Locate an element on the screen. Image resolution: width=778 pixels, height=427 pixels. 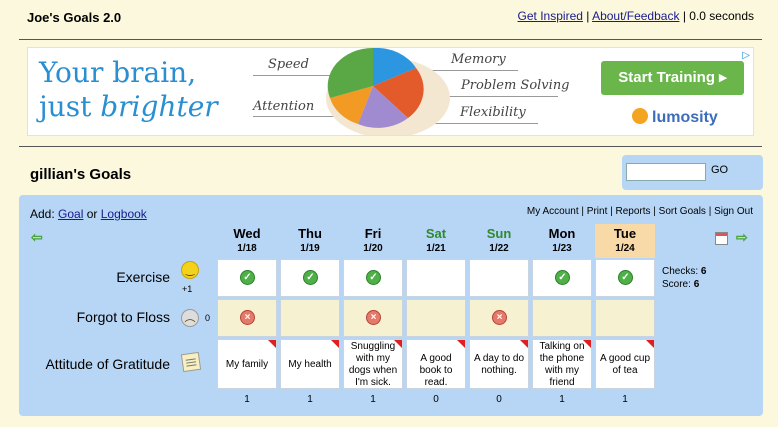
day-header-today: Tue 1/24 is located at coordinates (625, 241).